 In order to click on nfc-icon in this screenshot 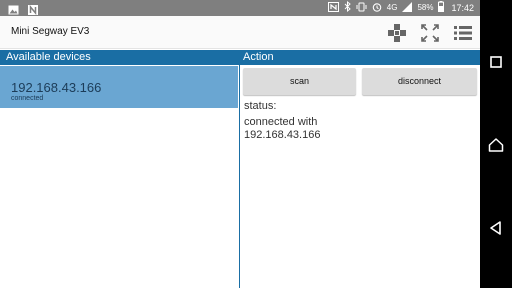, I will do `click(333, 8)`.